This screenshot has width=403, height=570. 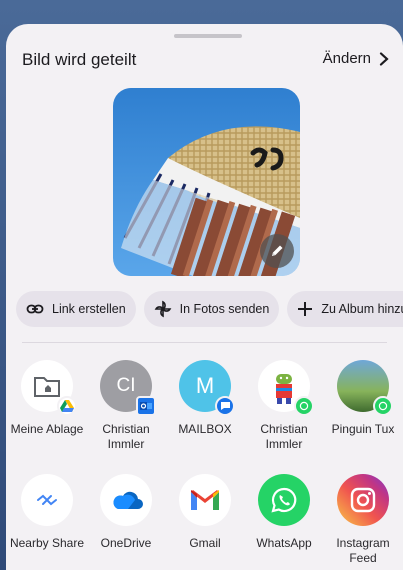 I want to click on target-label: Pinguin Tux, so click(x=363, y=429).